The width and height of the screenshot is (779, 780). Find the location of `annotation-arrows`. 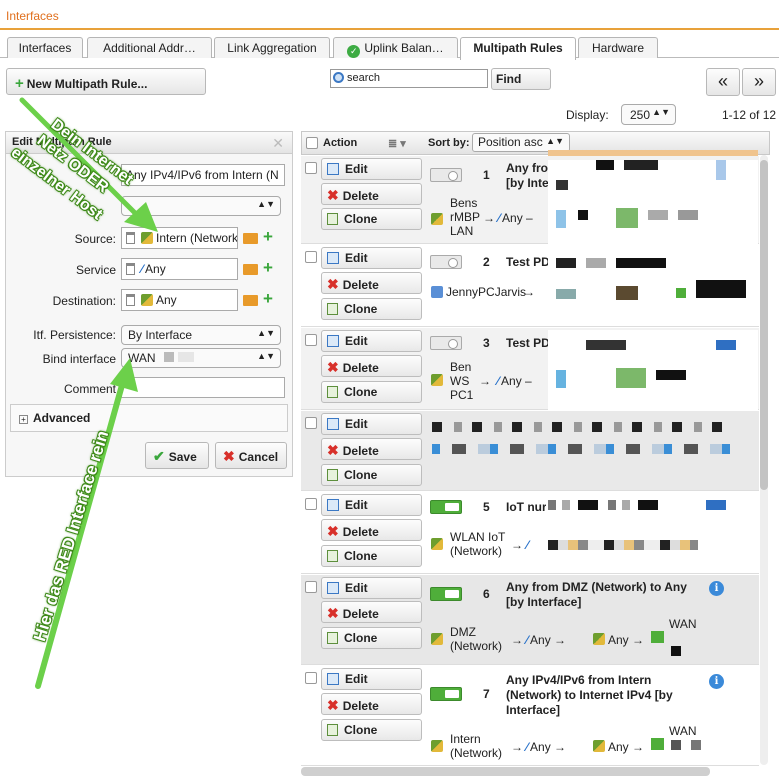

annotation-arrows is located at coordinates (88, 393).